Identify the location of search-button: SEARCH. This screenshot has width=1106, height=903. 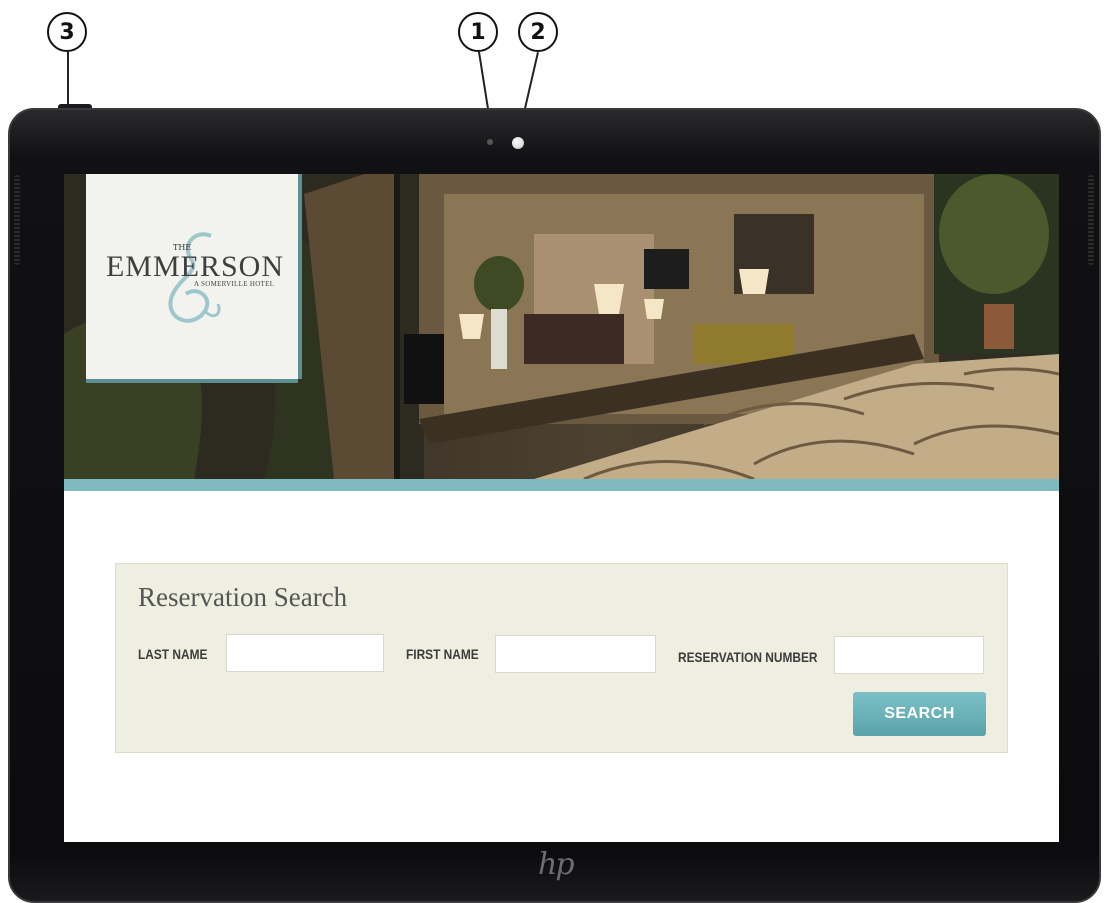
(919, 714).